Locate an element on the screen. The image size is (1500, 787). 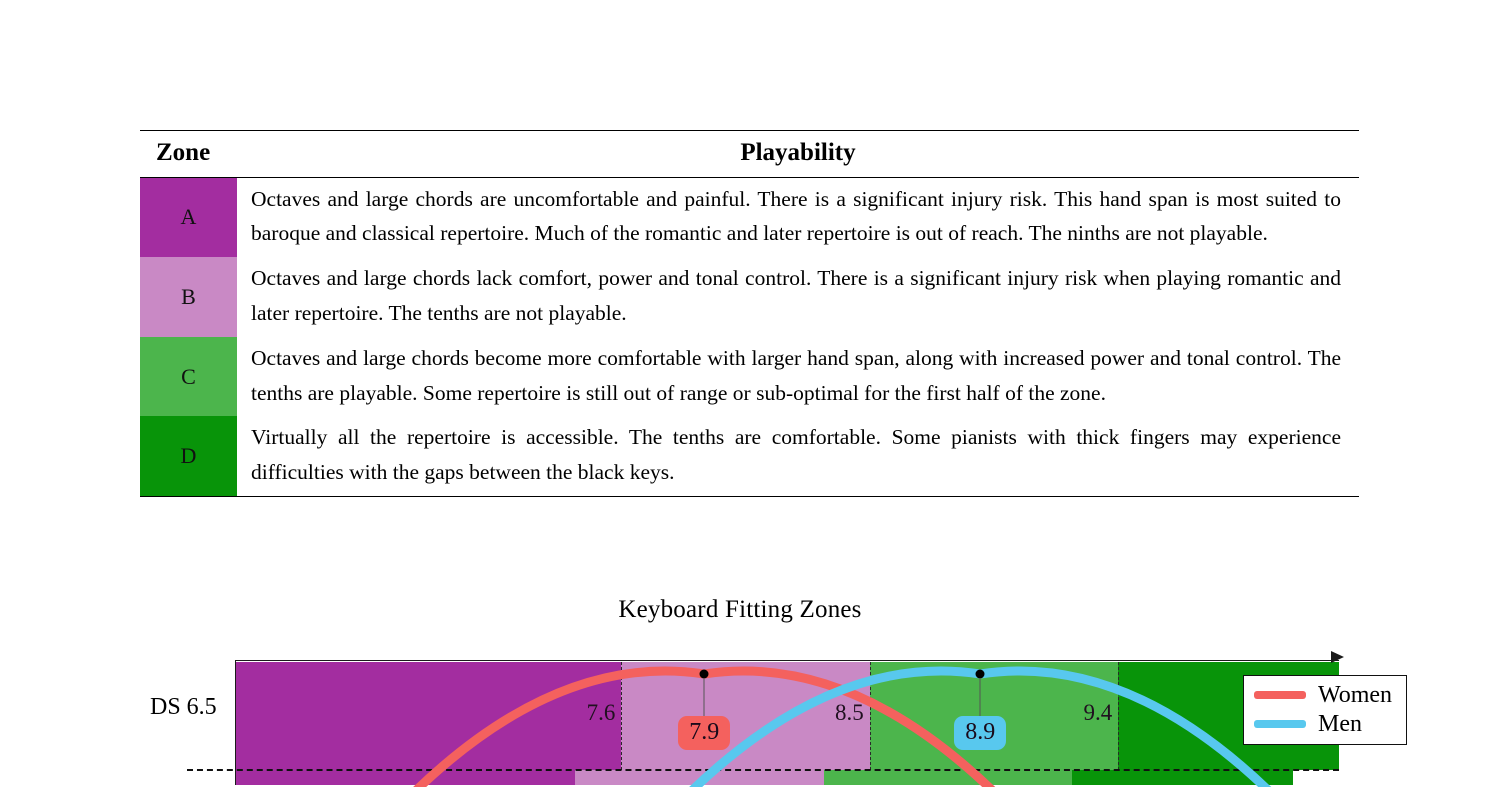
chart-title: Keyboard Fitting Zones is located at coordinates (740, 609).